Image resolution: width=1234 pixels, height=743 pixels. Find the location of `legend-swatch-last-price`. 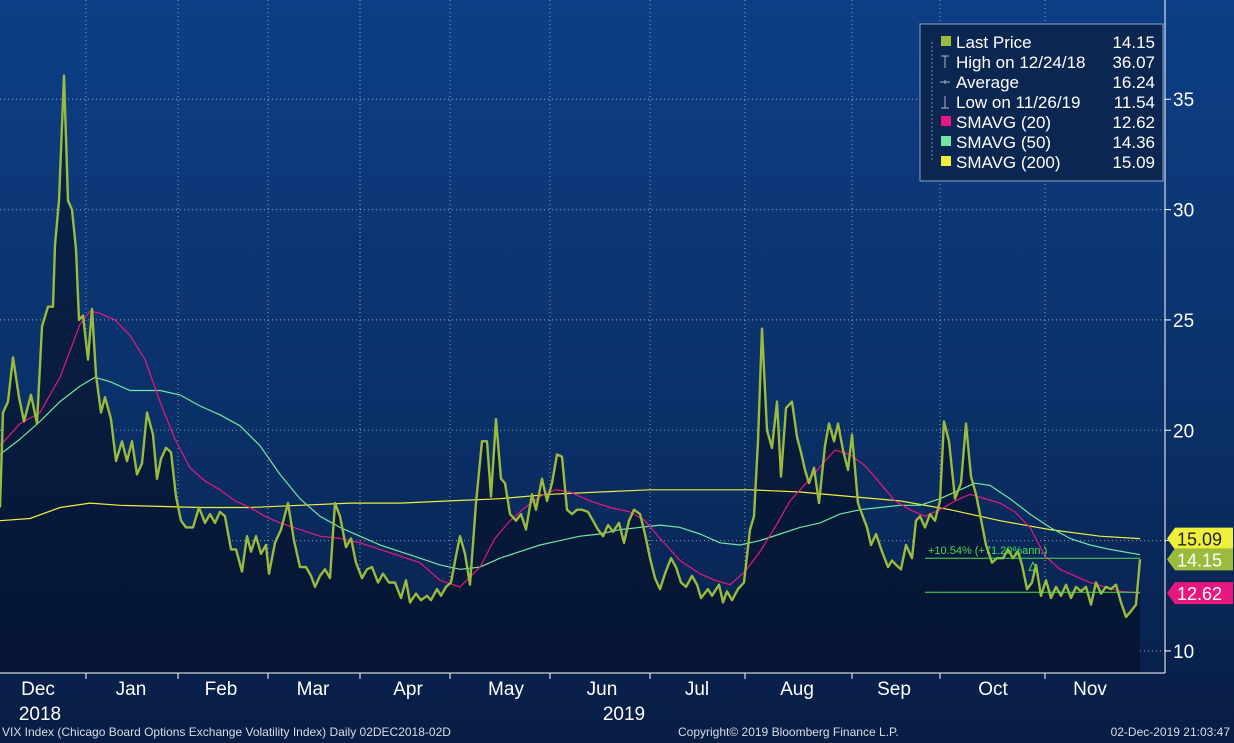

legend-swatch-last-price is located at coordinates (946, 41).